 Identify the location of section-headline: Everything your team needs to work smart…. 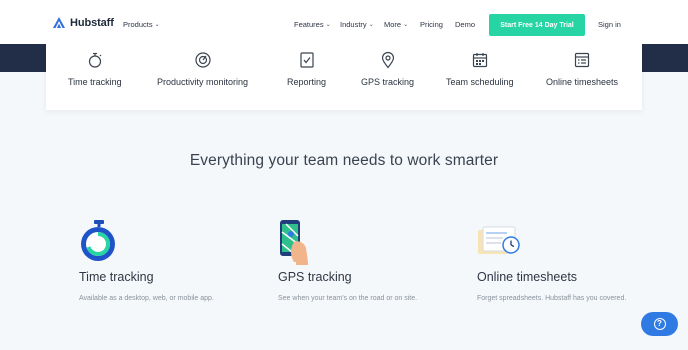
(344, 160).